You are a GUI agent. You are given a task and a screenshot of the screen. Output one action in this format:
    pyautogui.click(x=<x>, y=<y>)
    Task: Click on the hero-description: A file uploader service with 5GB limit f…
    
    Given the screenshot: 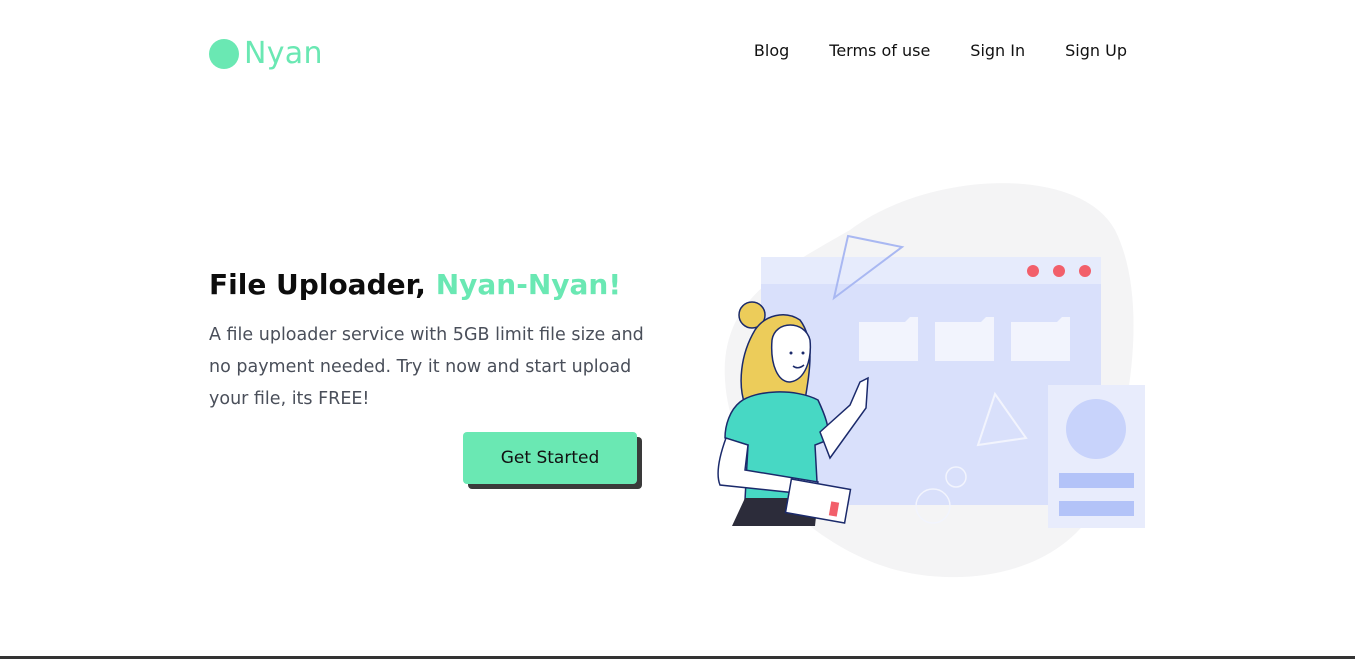 What is the action you would take?
    pyautogui.click(x=426, y=367)
    